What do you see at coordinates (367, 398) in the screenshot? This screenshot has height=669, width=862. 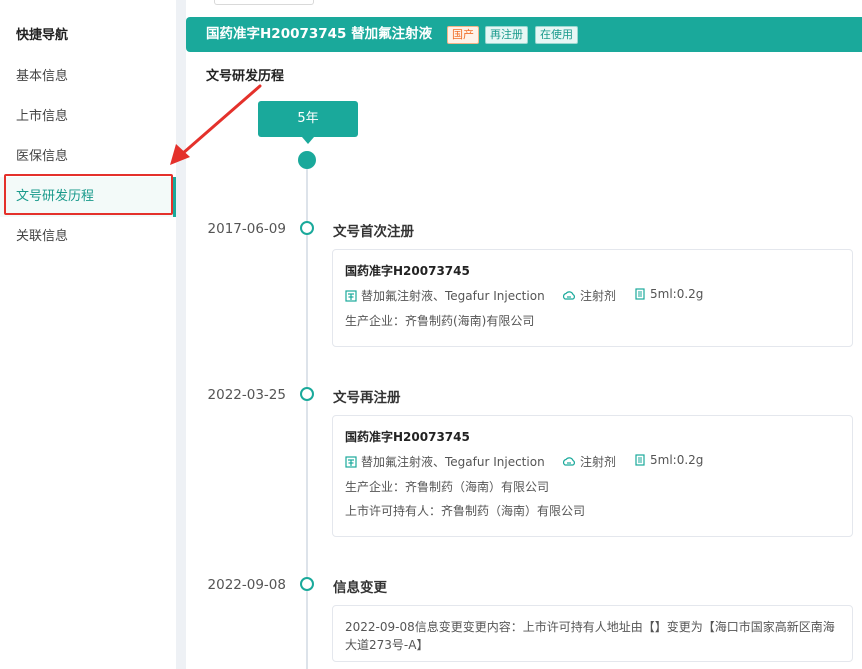 I see `event-title: 文号再注册` at bounding box center [367, 398].